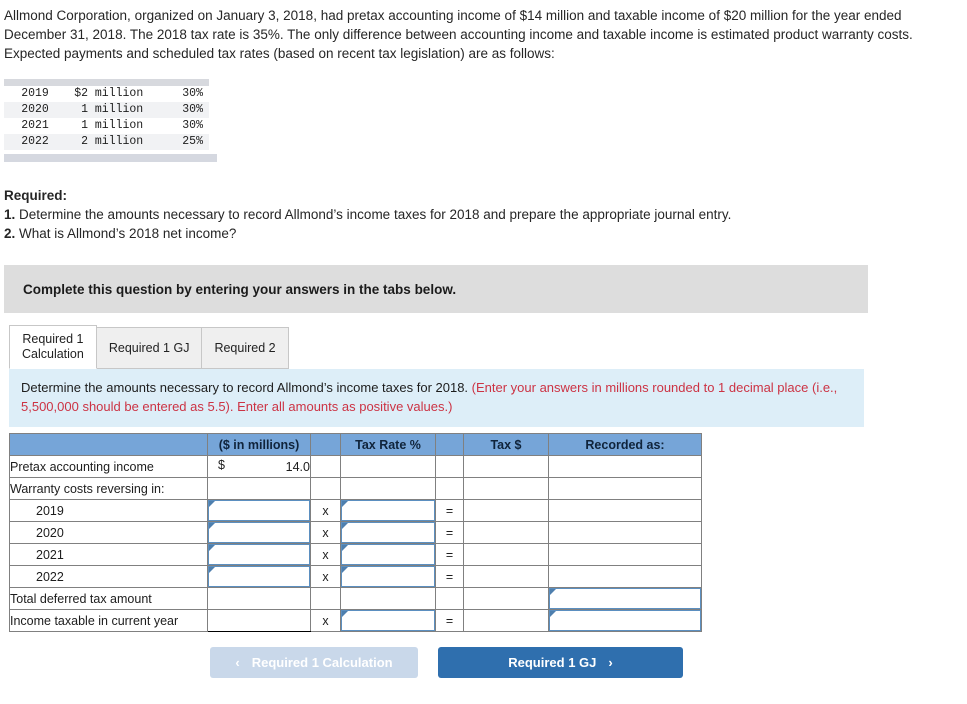 Image resolution: width=967 pixels, height=704 pixels. What do you see at coordinates (10, 233) in the screenshot?
I see `required-item-2-number: 2.` at bounding box center [10, 233].